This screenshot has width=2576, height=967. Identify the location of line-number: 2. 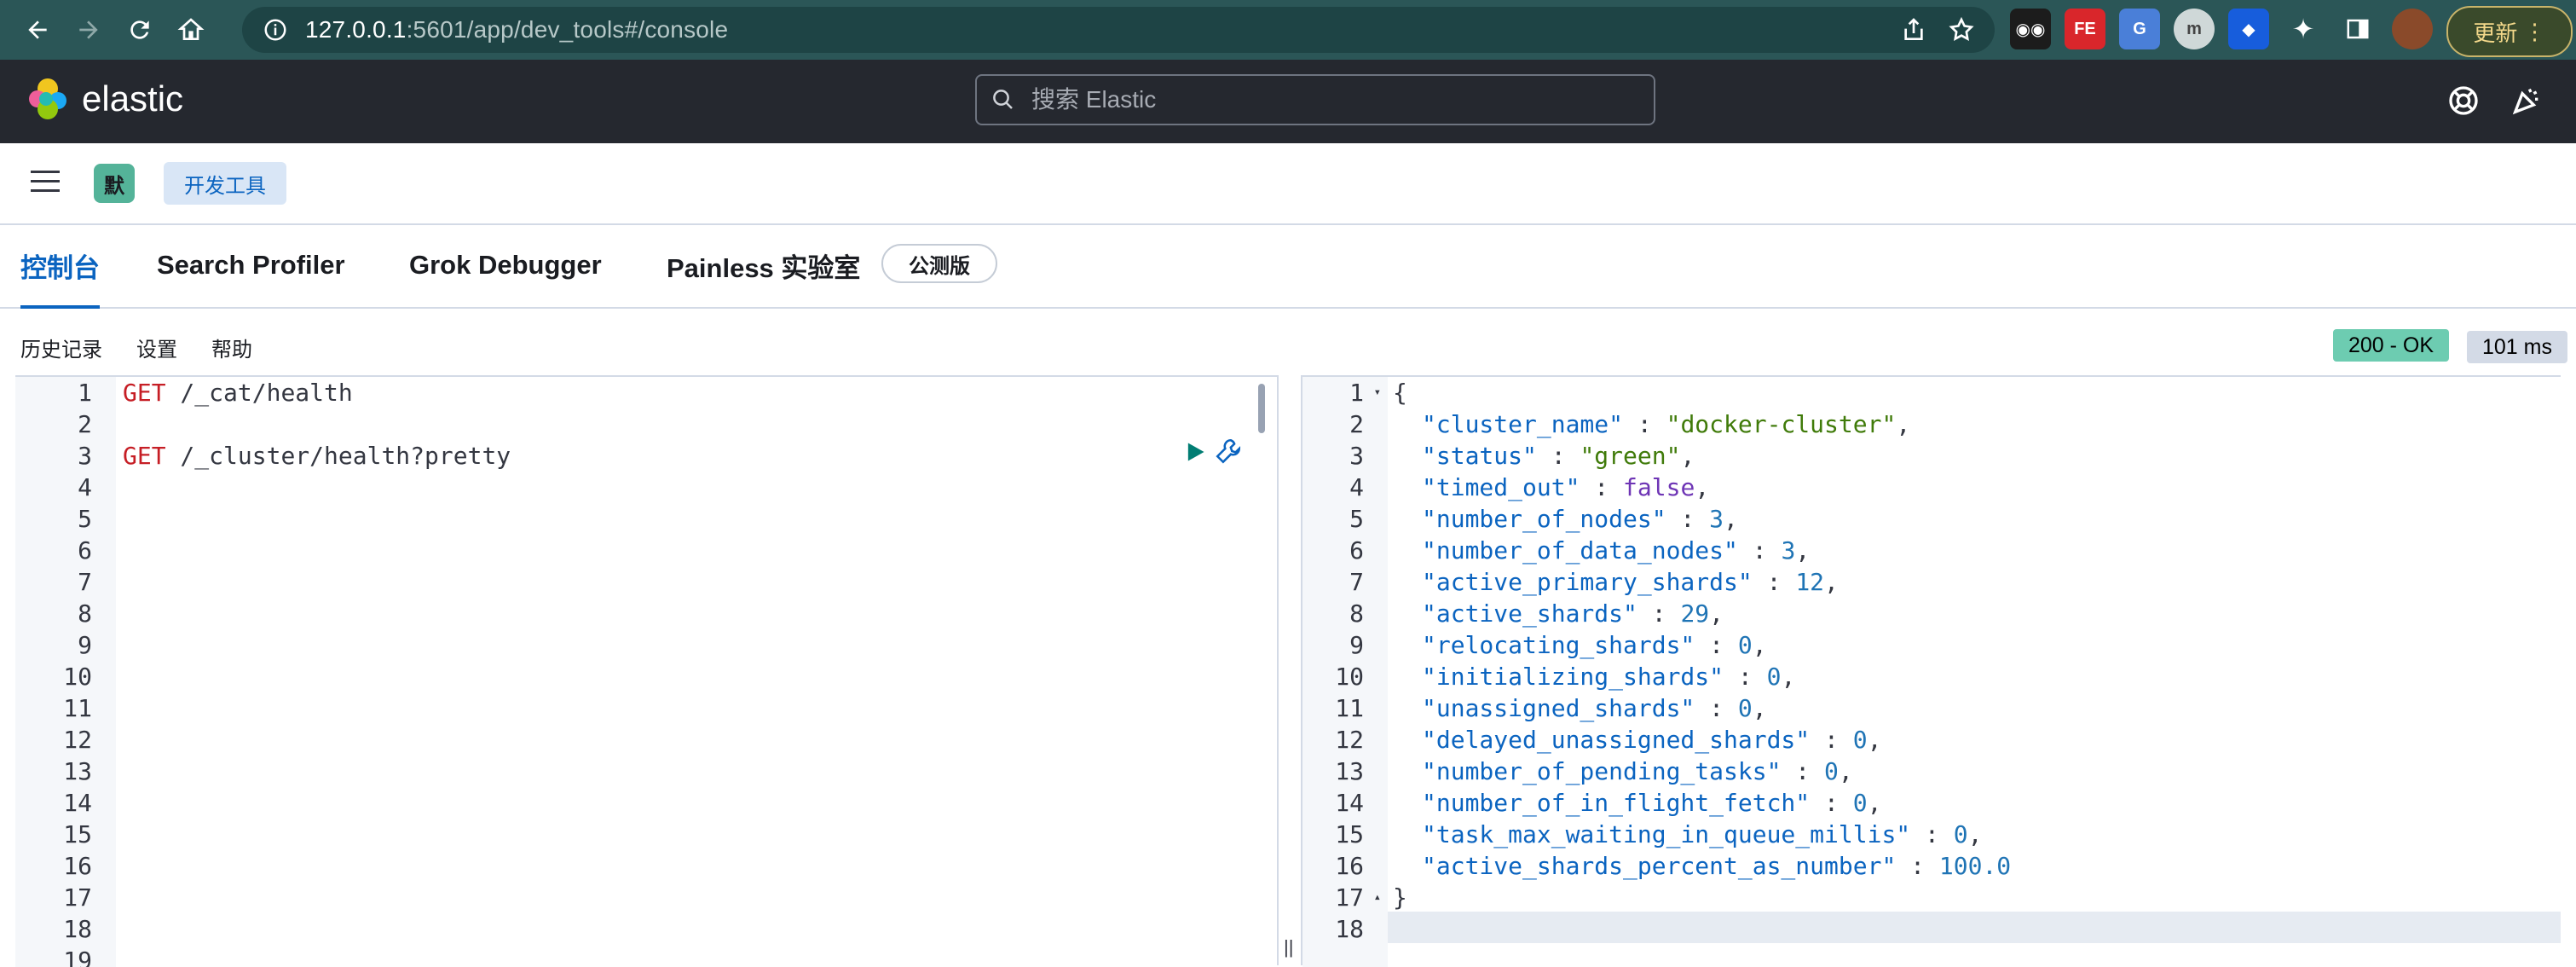
(85, 424).